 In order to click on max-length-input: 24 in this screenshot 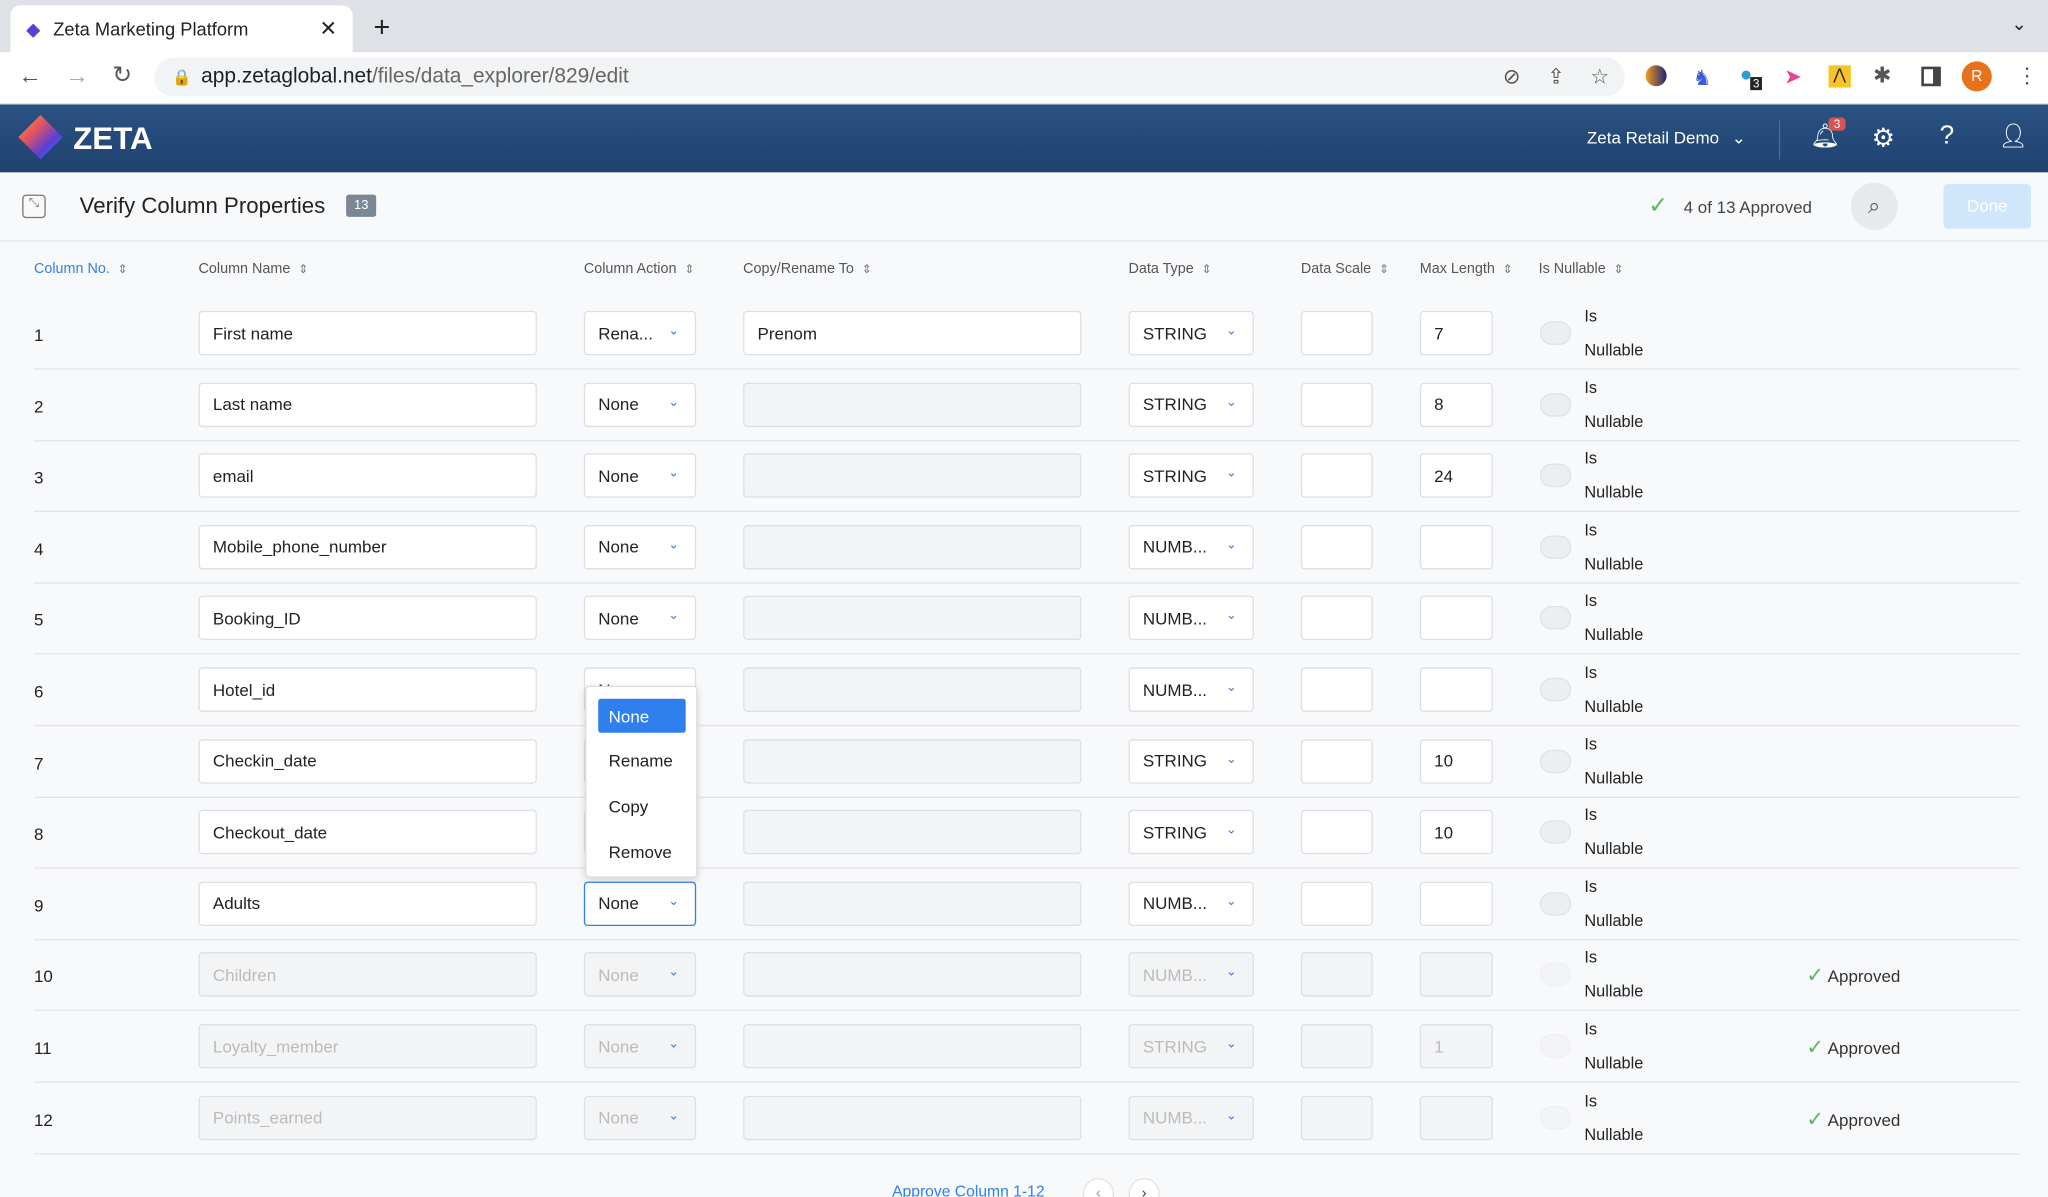, I will do `click(1456, 475)`.